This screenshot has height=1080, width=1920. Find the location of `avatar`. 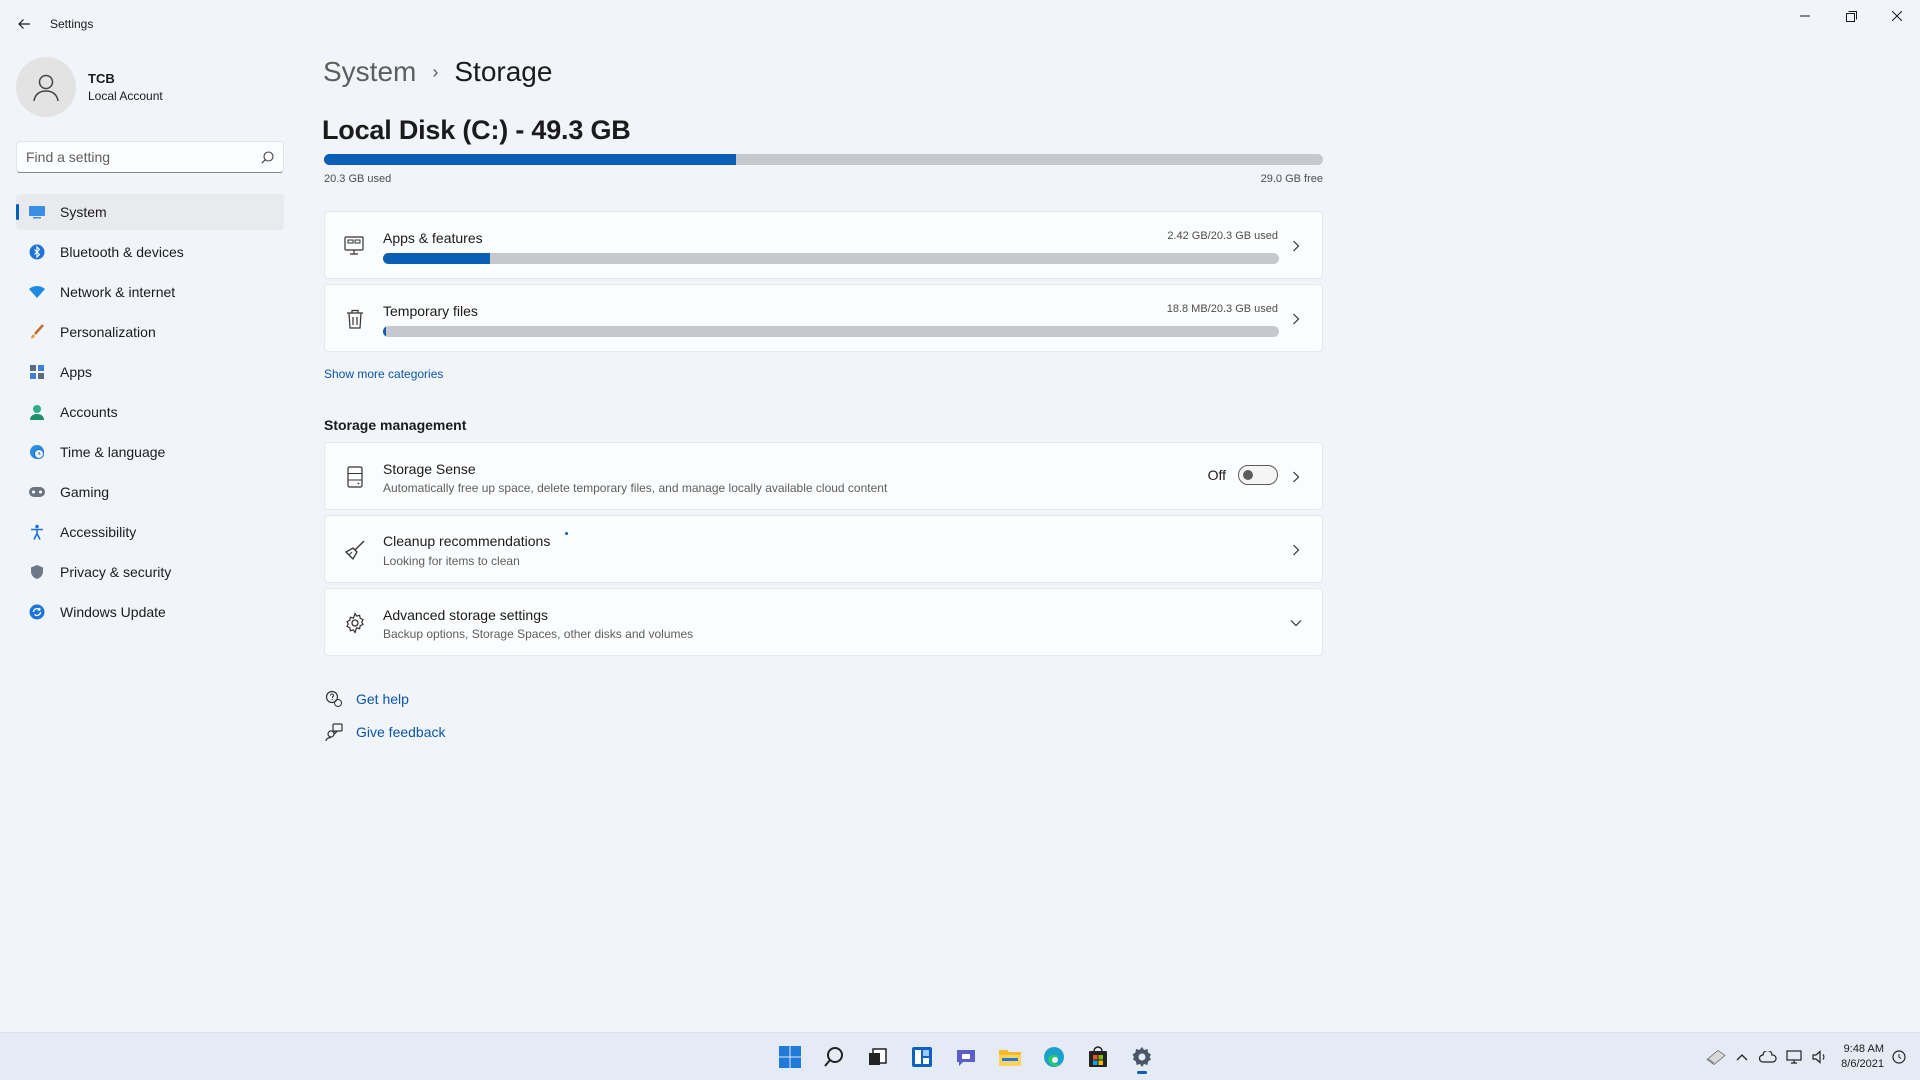

avatar is located at coordinates (46, 87).